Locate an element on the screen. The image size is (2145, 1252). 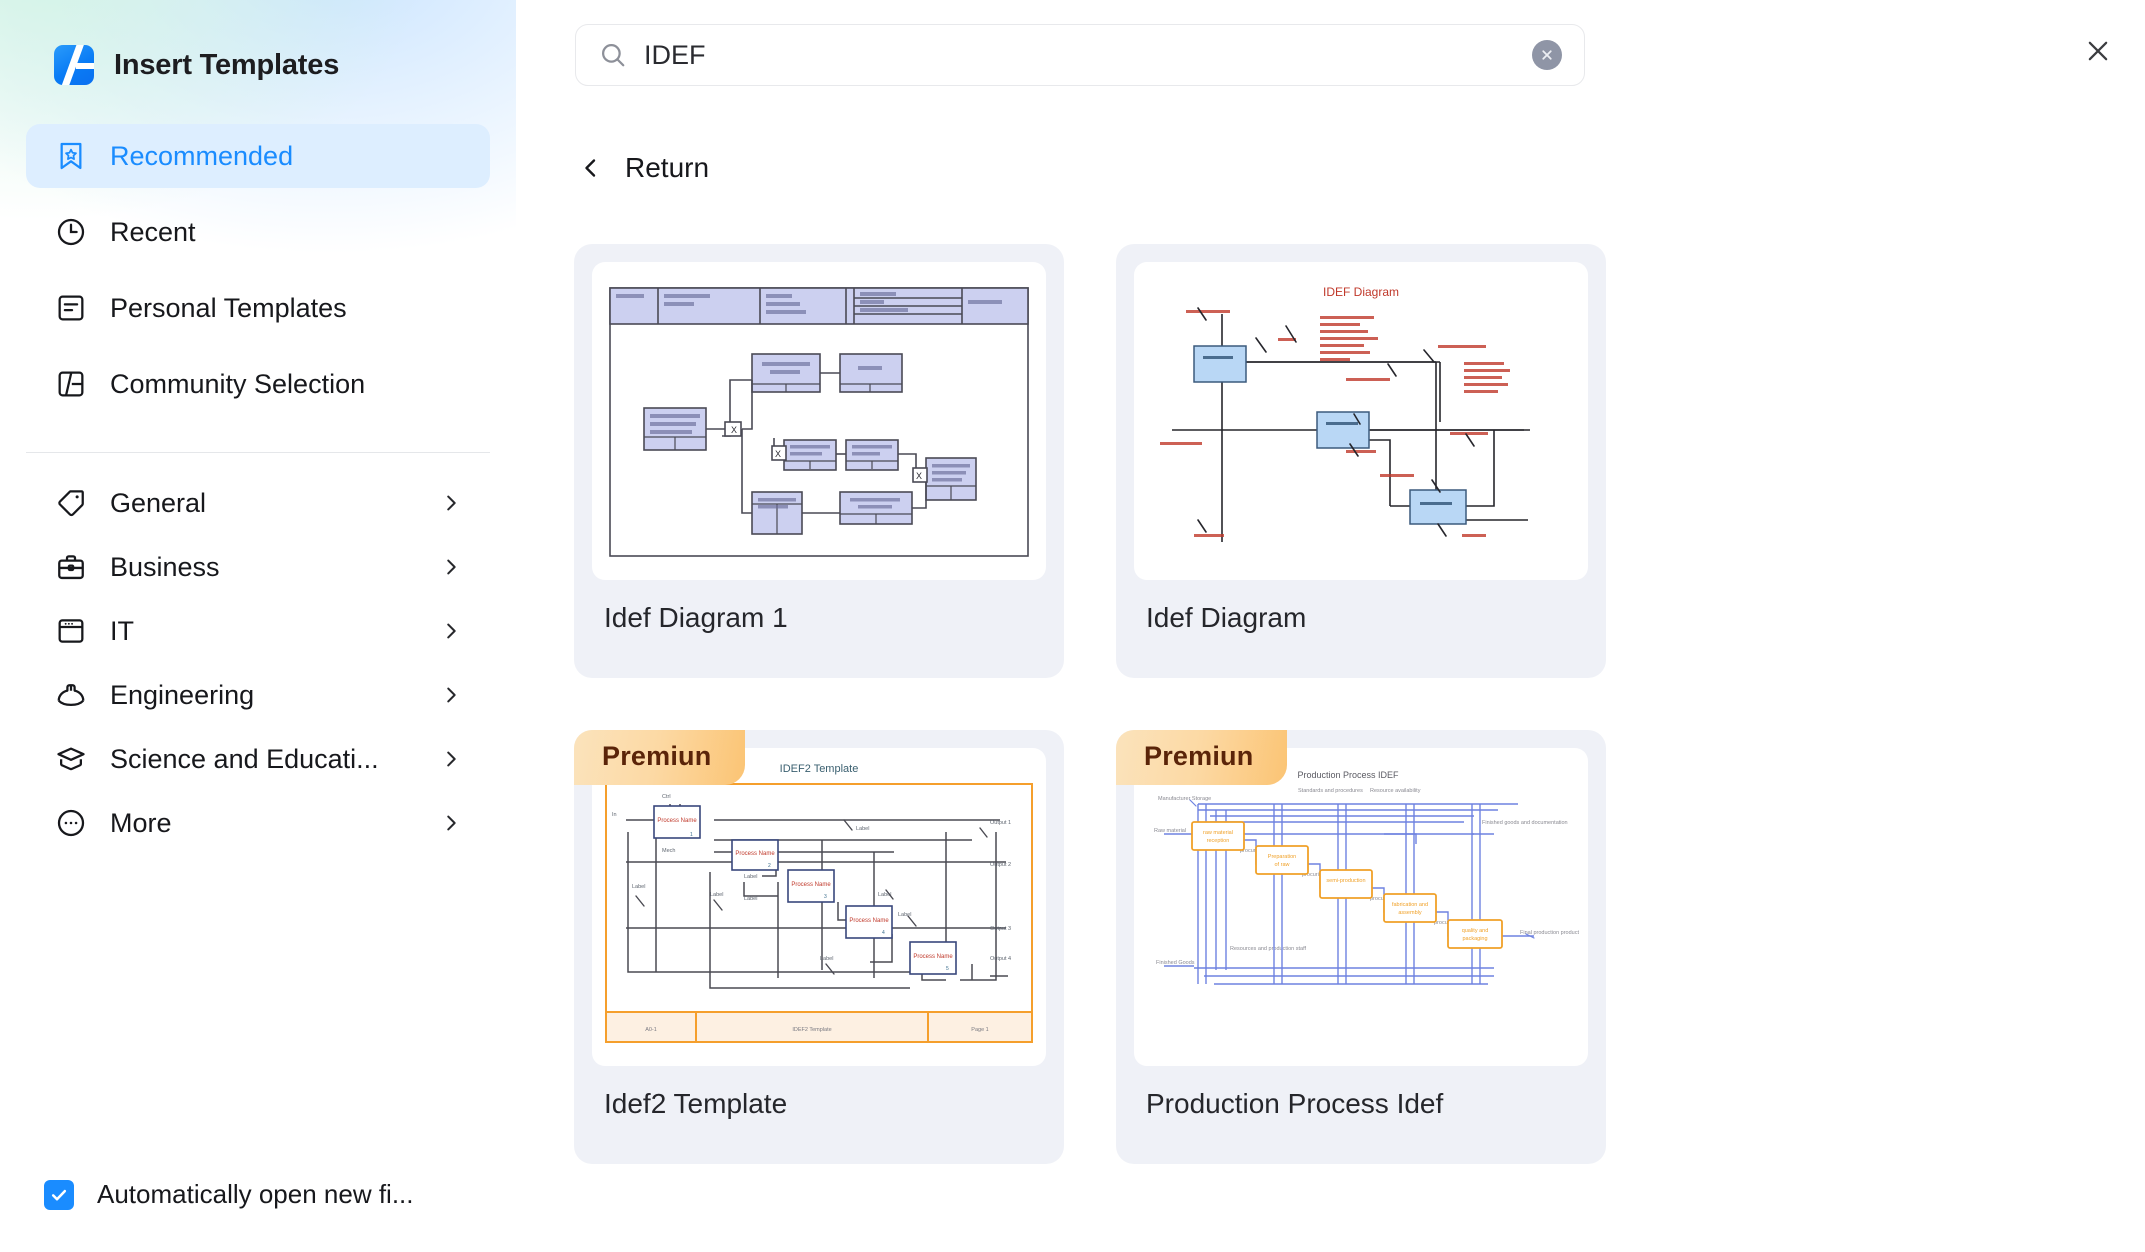
bookmark-star-icon is located at coordinates (71, 156).